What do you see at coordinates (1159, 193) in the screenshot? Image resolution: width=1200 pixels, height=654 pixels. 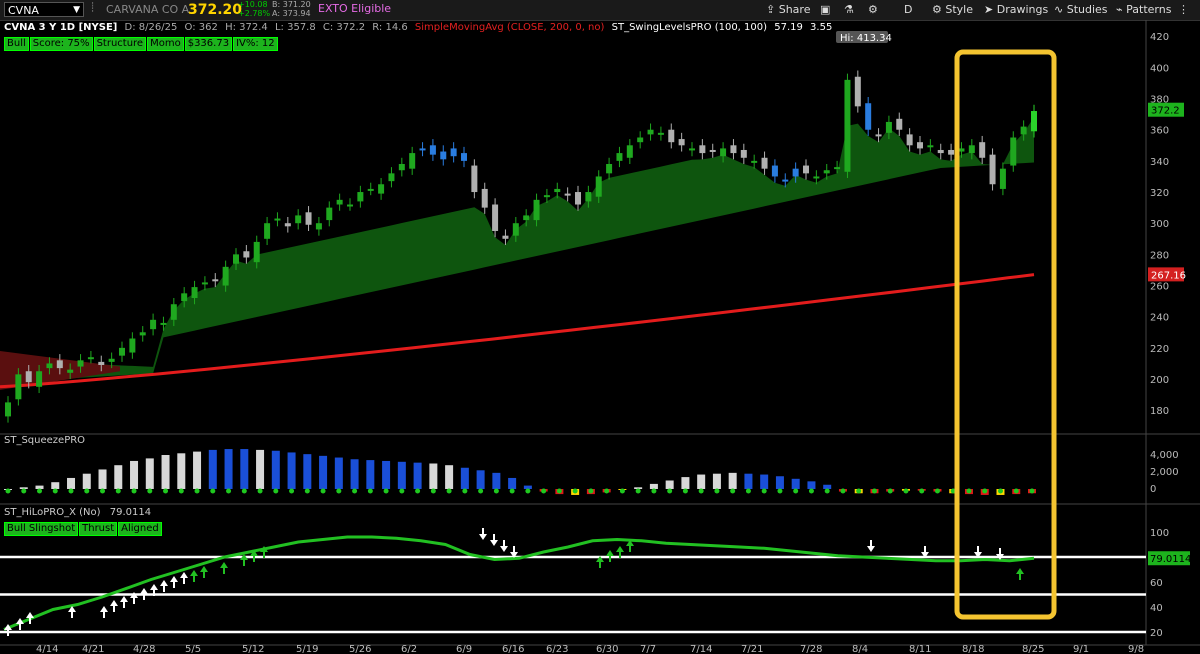 I see `price-tick-label: 320` at bounding box center [1159, 193].